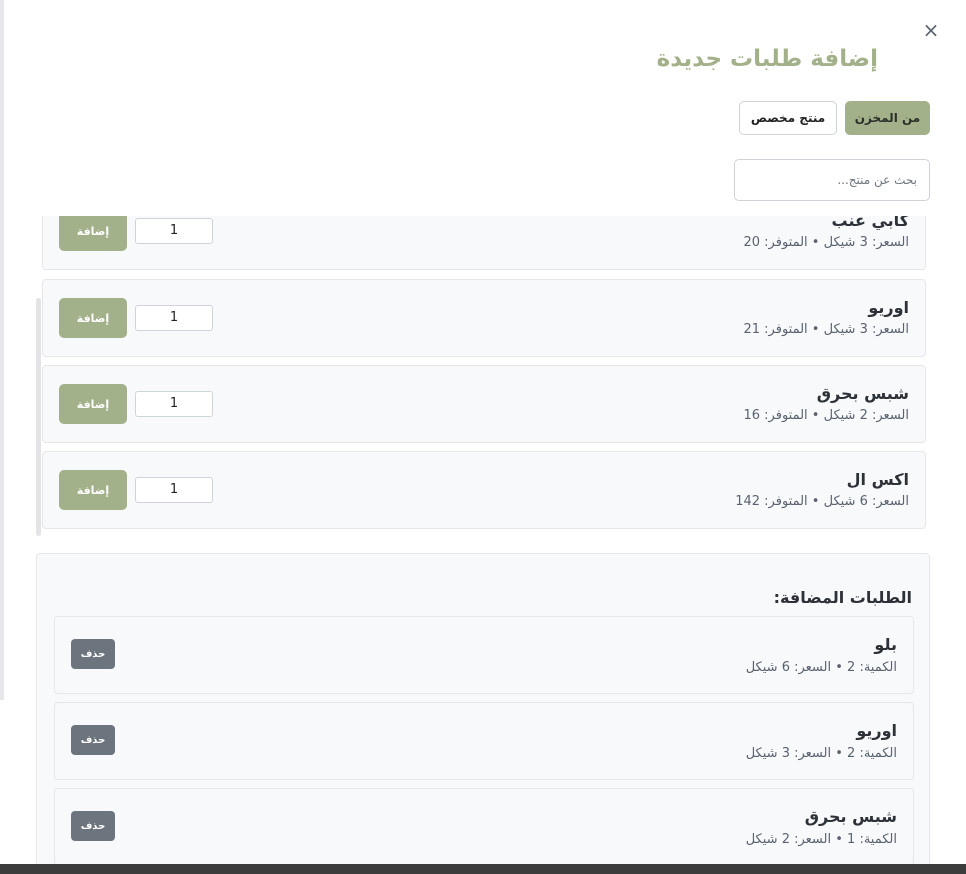 The width and height of the screenshot is (966, 874). I want to click on added-order-item: شبس بحرق الكمية: 1 • السعر: 2 شيكل حذف, so click(484, 826).